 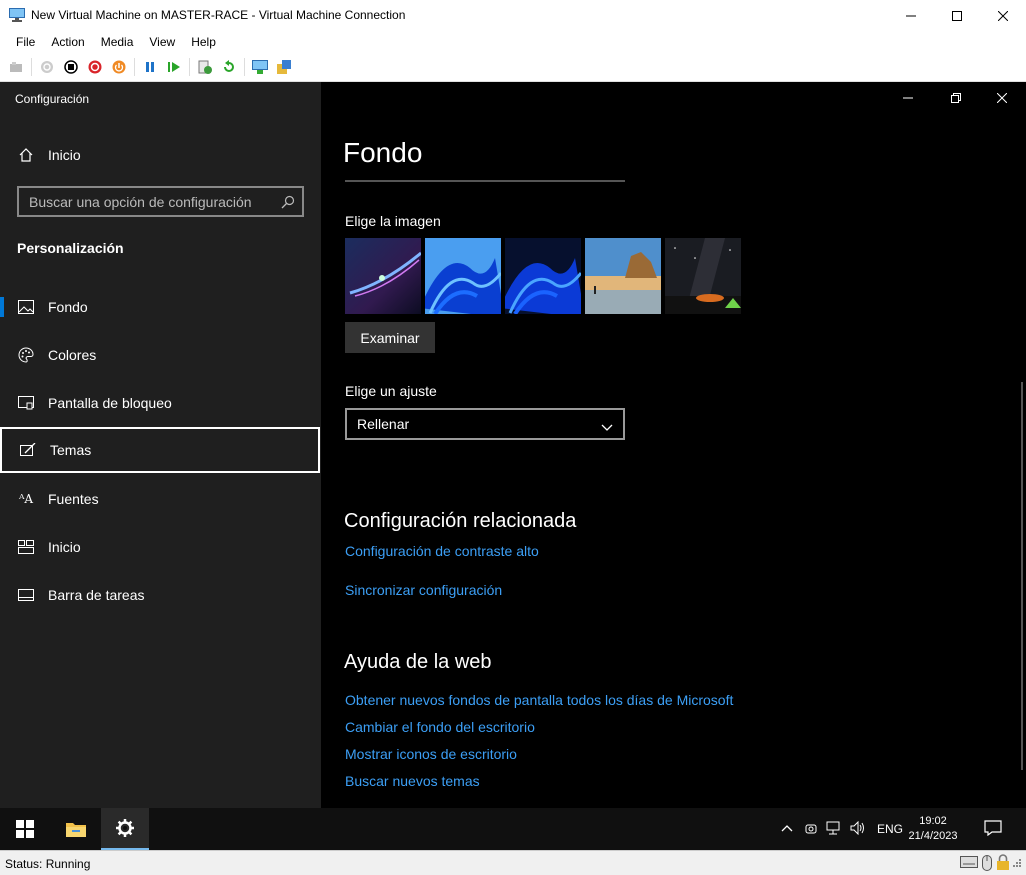 What do you see at coordinates (911, 15) in the screenshot?
I see `minimize-button` at bounding box center [911, 15].